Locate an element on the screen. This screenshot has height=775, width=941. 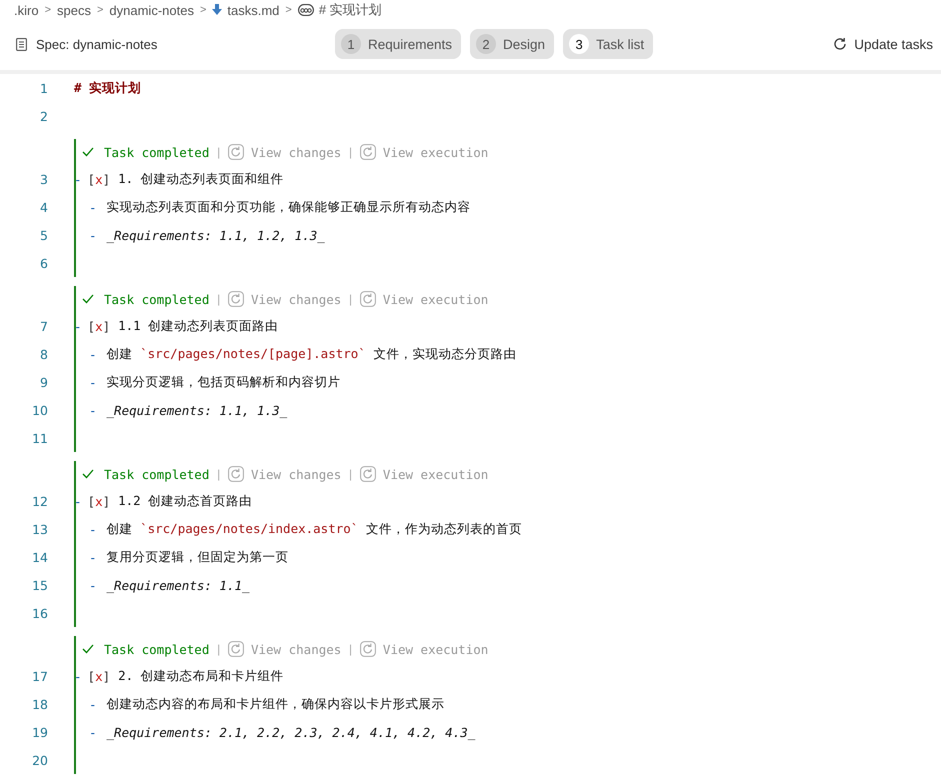
bullet-text: 实现分页逻辑，包括页码解析和内容切片 is located at coordinates (223, 382).